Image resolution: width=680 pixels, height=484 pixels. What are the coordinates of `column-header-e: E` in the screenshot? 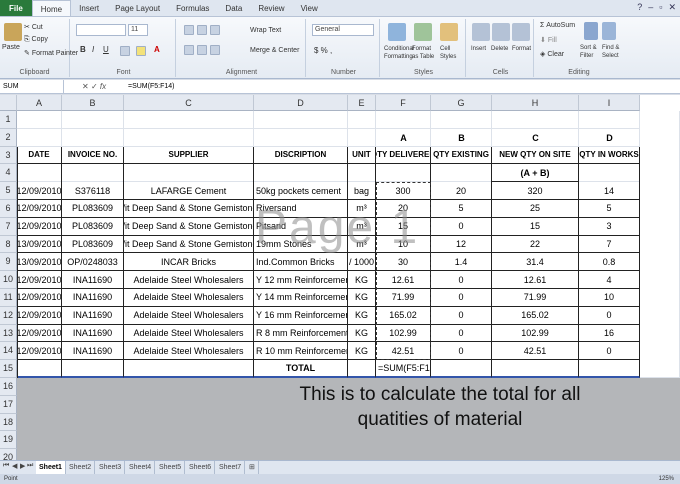 It's located at (362, 103).